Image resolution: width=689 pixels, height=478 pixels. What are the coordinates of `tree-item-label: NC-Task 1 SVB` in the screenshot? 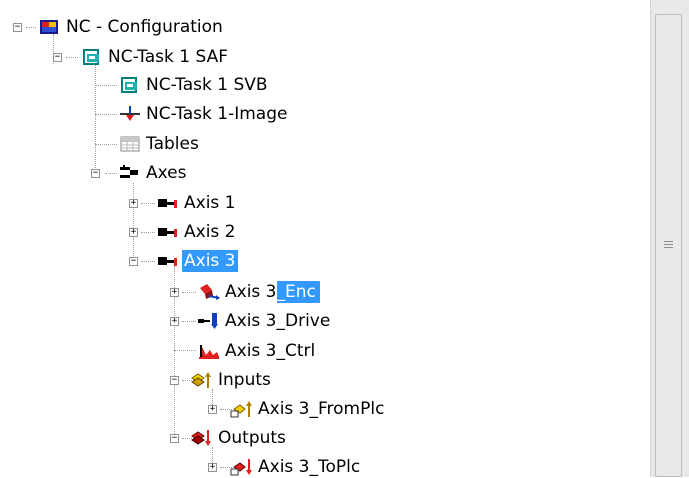 It's located at (207, 85).